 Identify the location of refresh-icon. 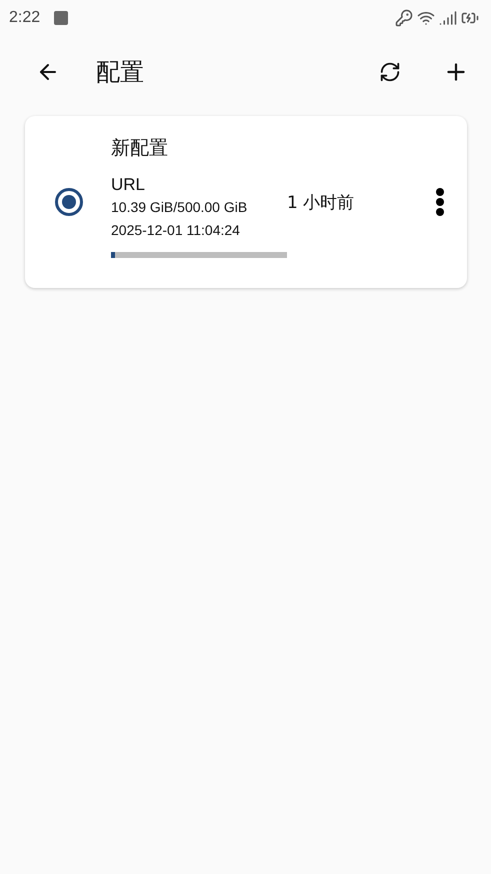
(390, 72).